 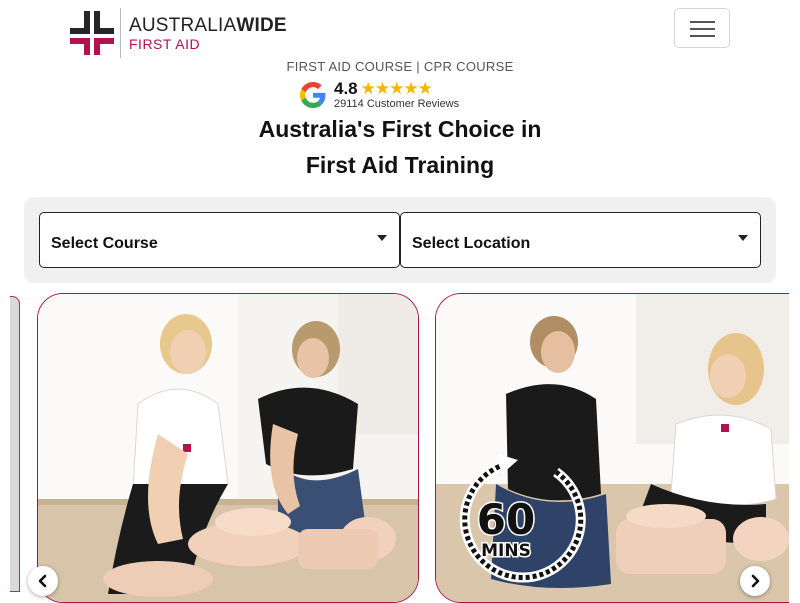 I want to click on page-title-line1: Australia's First Choice in, so click(x=400, y=129).